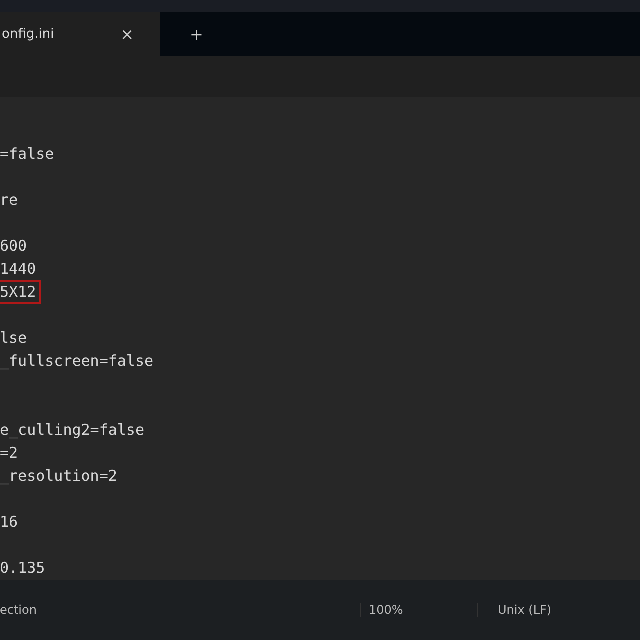 Image resolution: width=640 pixels, height=640 pixels. What do you see at coordinates (19, 610) in the screenshot?
I see `selection-status: ection` at bounding box center [19, 610].